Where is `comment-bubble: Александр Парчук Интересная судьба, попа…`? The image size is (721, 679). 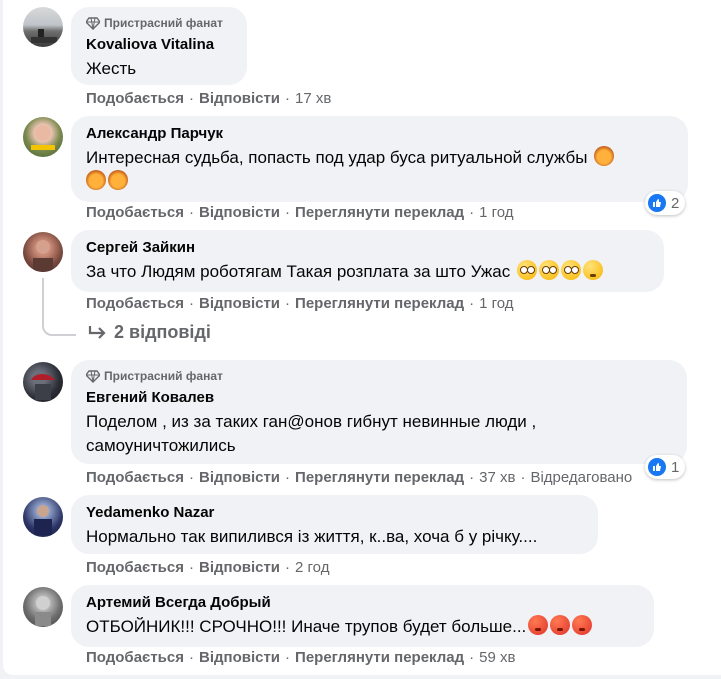
comment-bubble: Александр Парчук Интересная судьба, попа… is located at coordinates (379, 159).